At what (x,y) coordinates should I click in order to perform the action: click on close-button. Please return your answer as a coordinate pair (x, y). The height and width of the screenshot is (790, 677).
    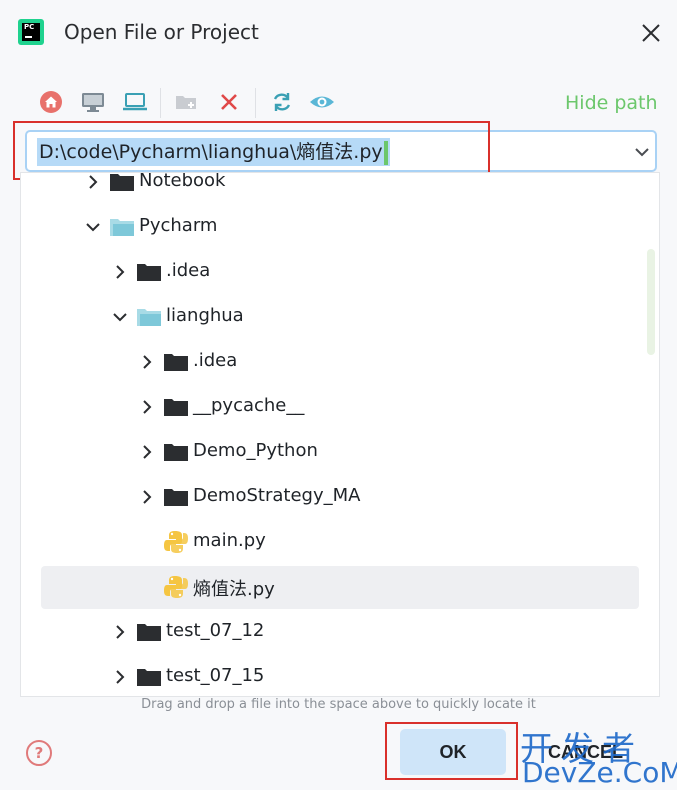
    Looking at the image, I should click on (651, 33).